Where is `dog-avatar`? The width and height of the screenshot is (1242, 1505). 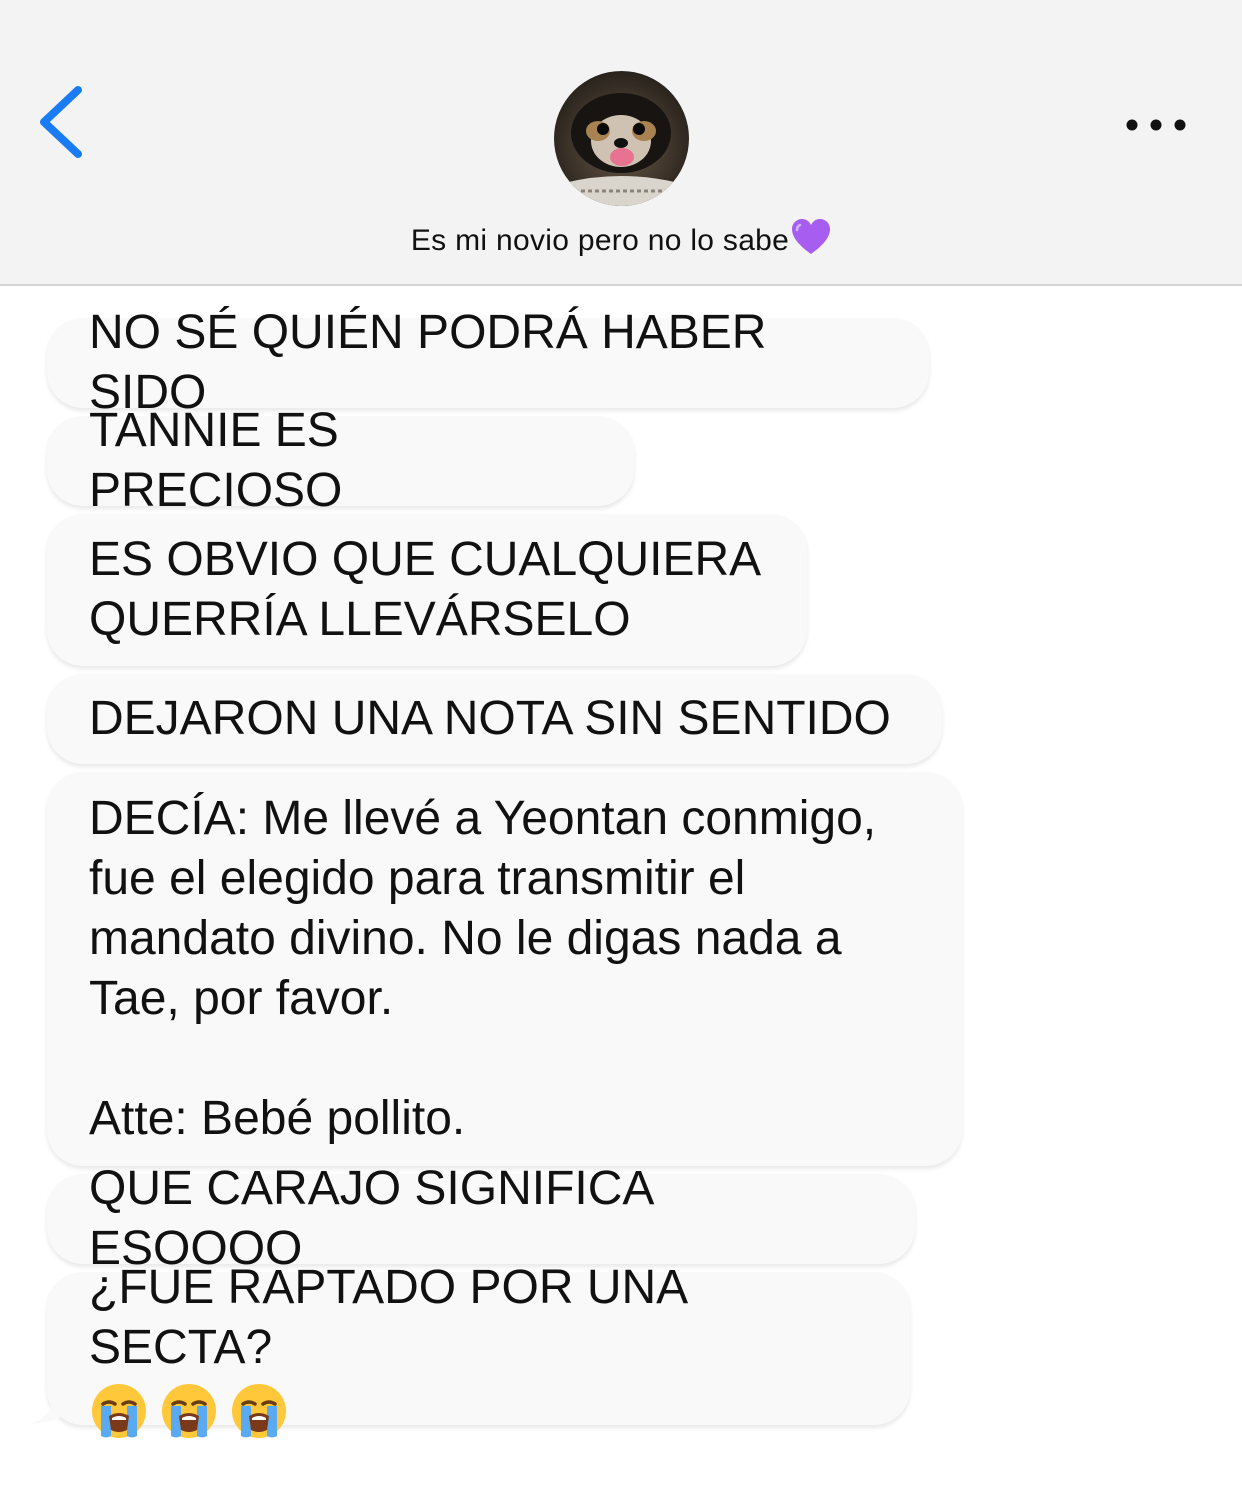 dog-avatar is located at coordinates (621, 138).